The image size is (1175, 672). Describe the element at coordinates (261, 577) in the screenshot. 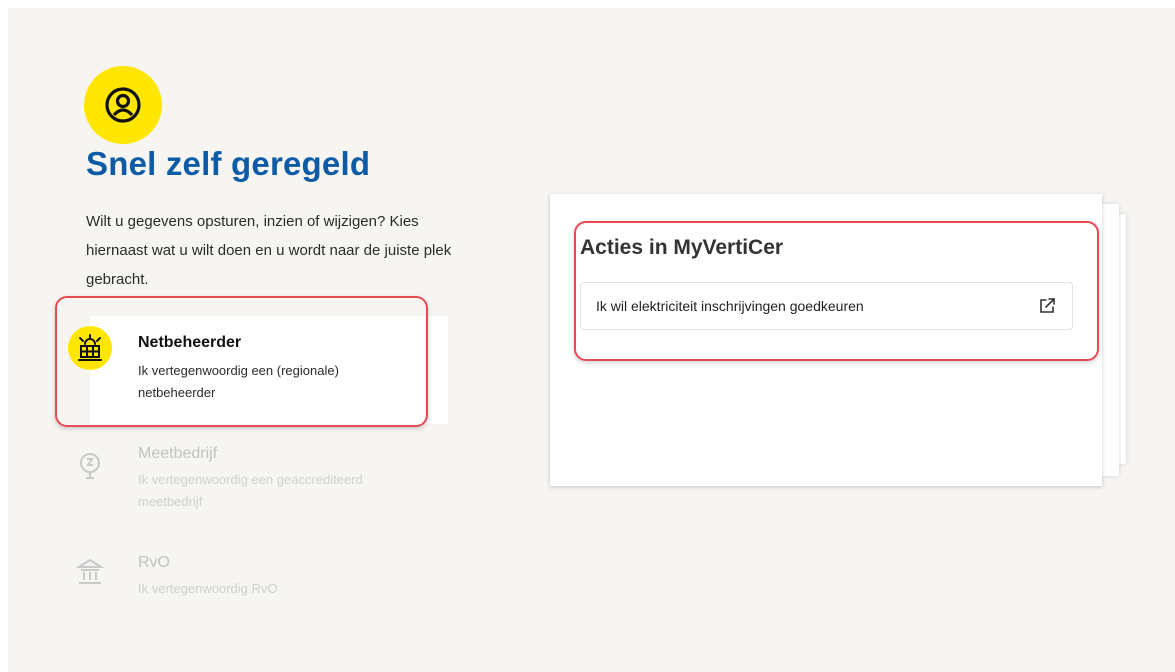

I see `role-option-rvo: RvO Ik vertegenwoordig RvO` at that location.